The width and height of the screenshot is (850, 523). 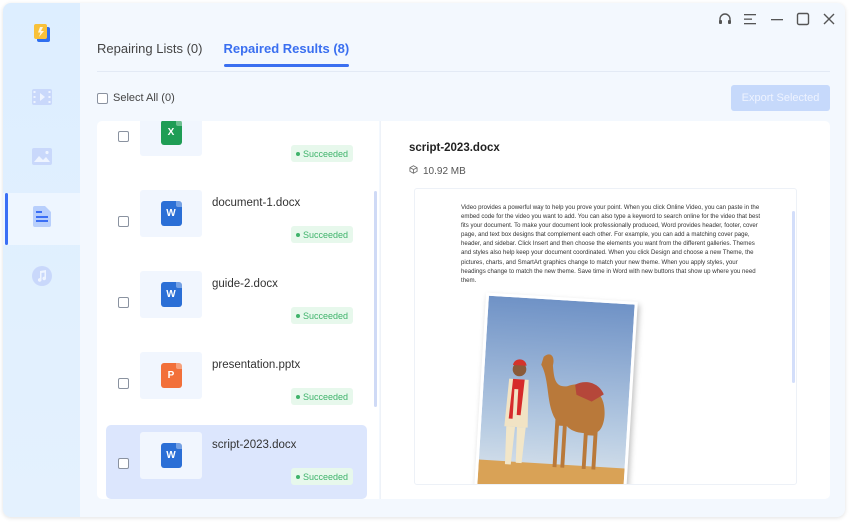 I want to click on film-icon, so click(x=42, y=99).